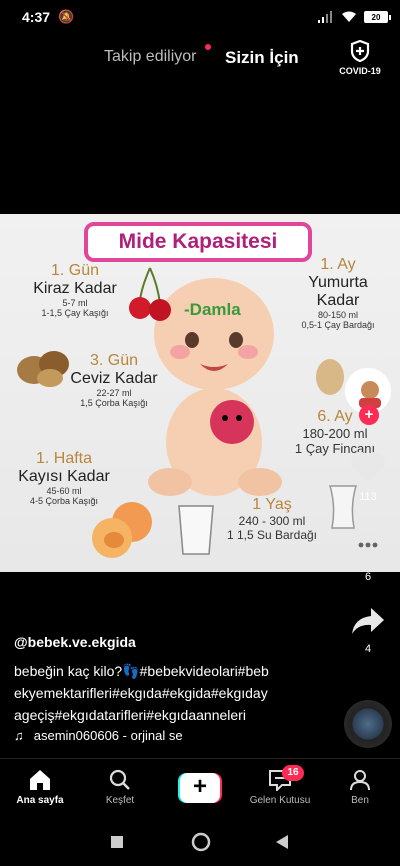  Describe the element at coordinates (19, 735) in the screenshot. I see `music-note-icon: ♫` at that location.